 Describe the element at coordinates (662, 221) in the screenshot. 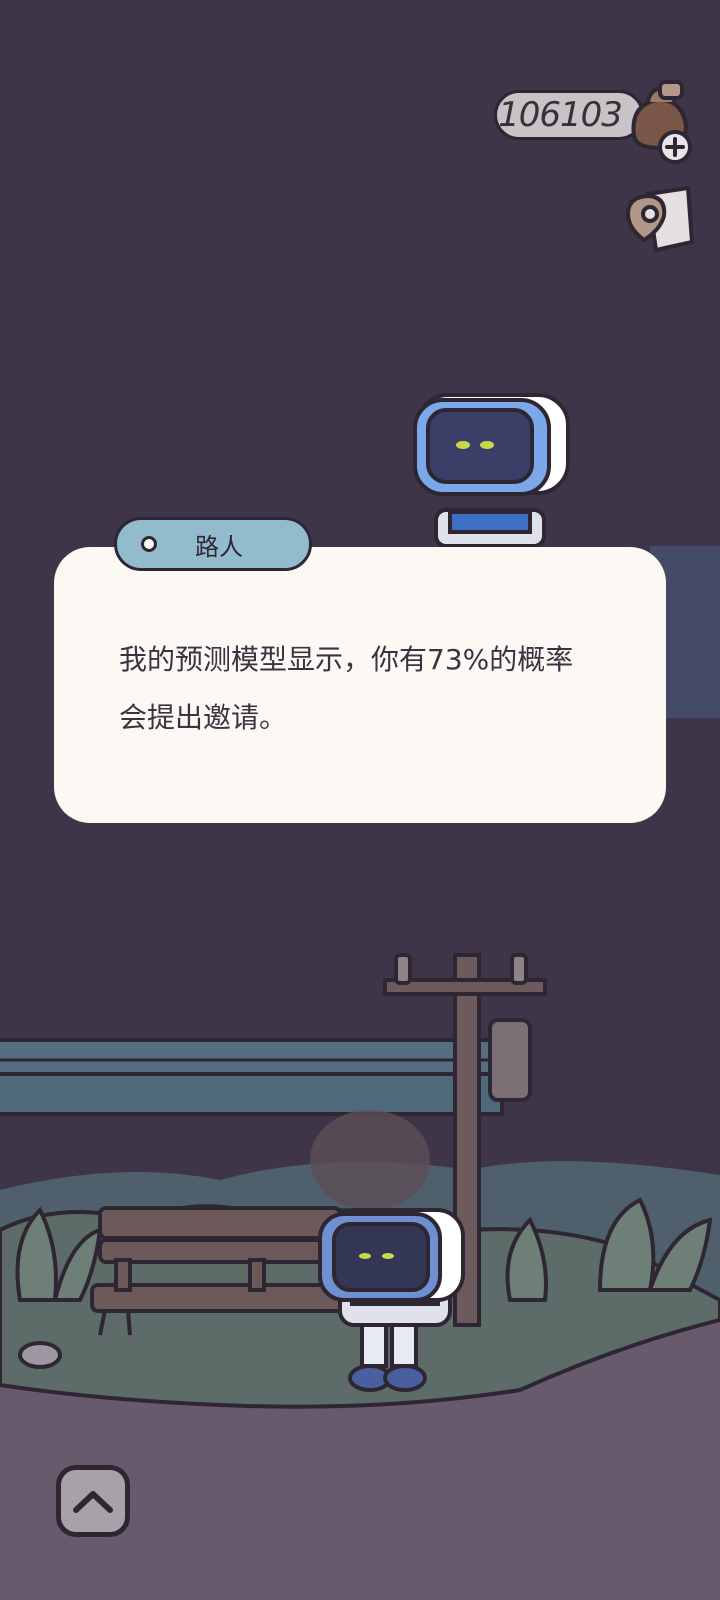

I see `map-pin-icon` at that location.